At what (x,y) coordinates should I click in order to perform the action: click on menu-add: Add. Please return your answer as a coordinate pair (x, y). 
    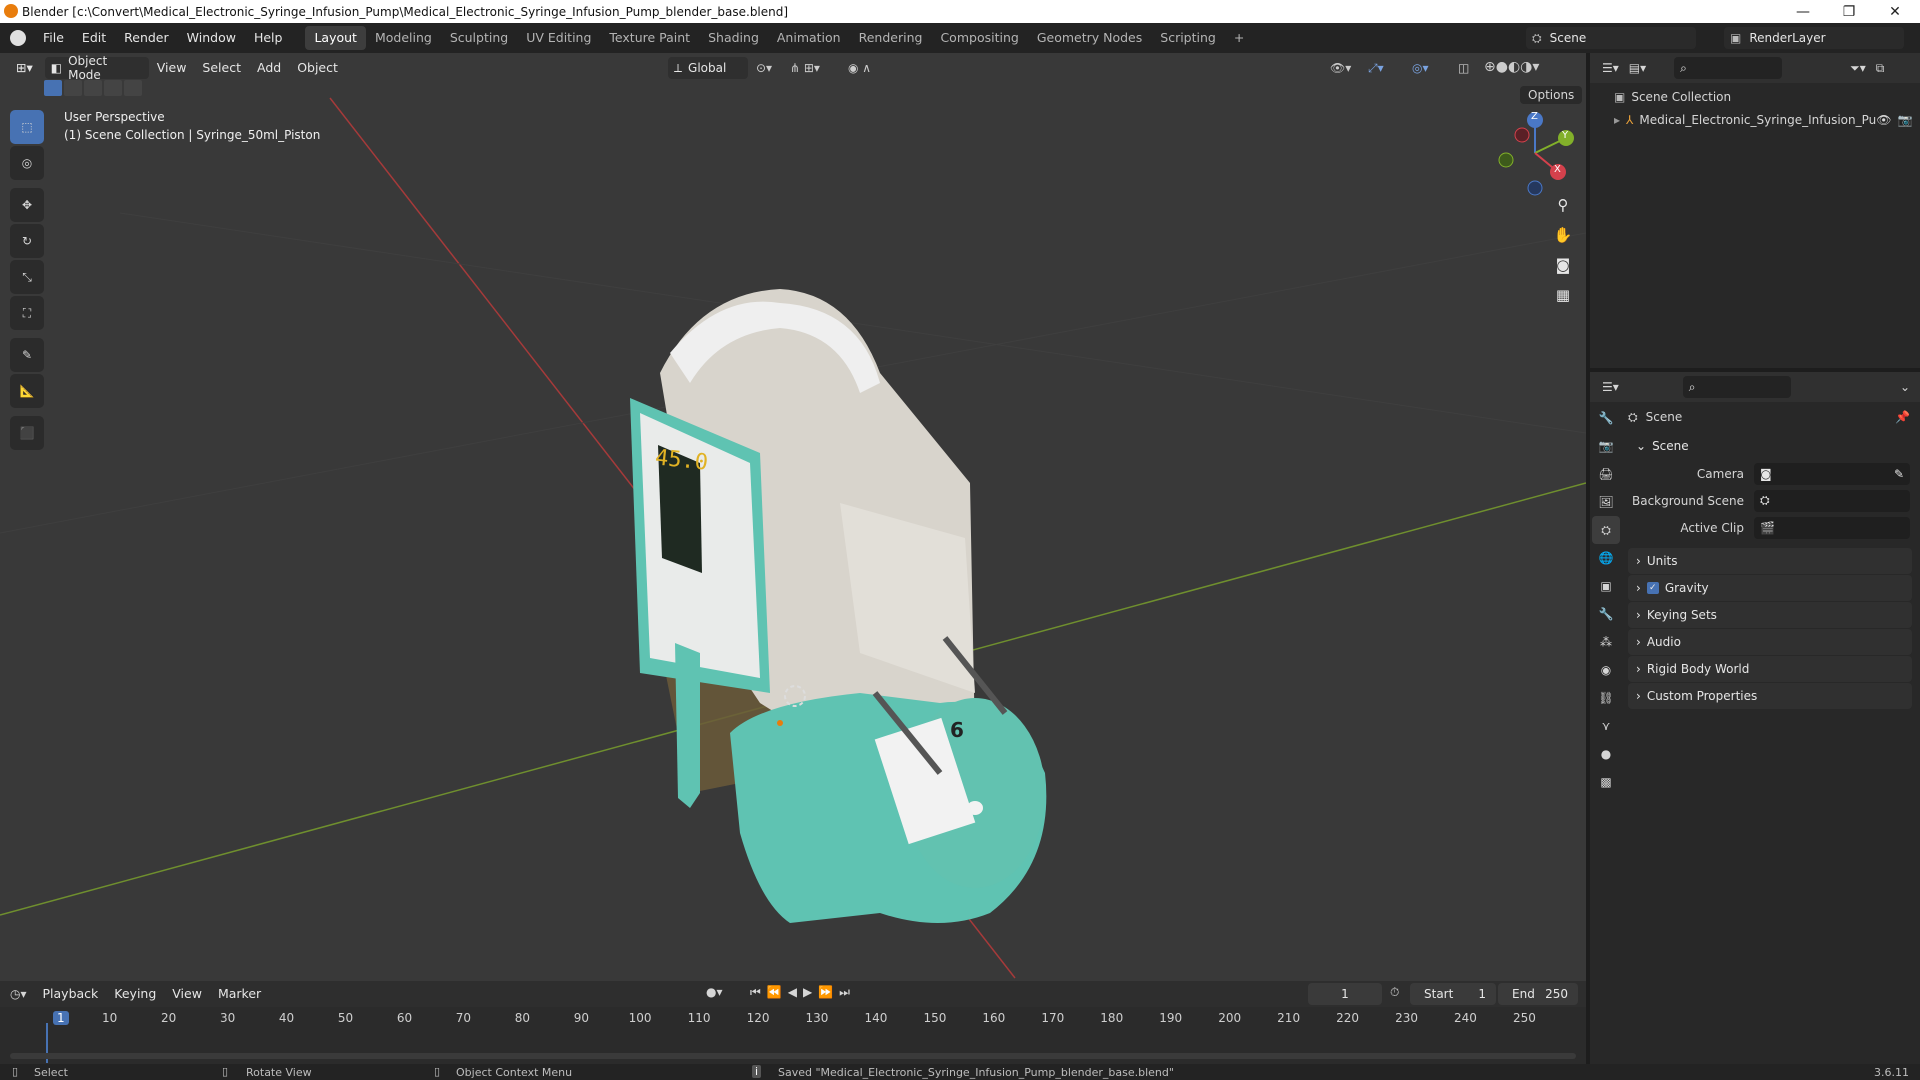
    Looking at the image, I should click on (269, 68).